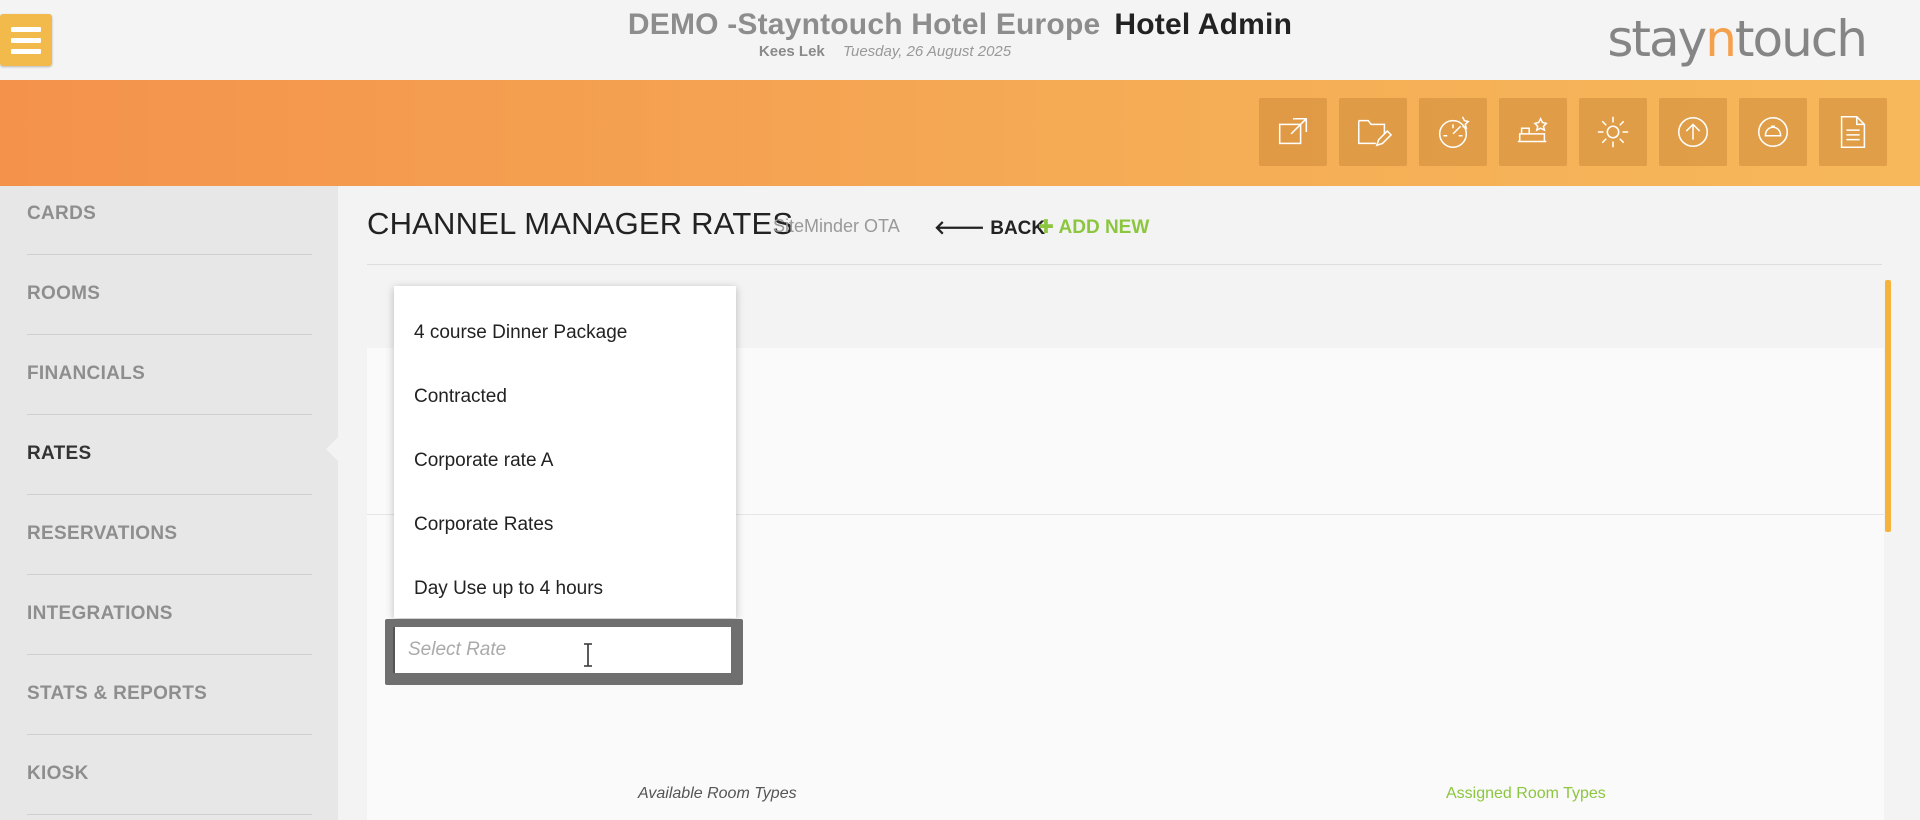 The image size is (1920, 820). What do you see at coordinates (564, 461) in the screenshot?
I see `rate-option: Corporate rate A` at bounding box center [564, 461].